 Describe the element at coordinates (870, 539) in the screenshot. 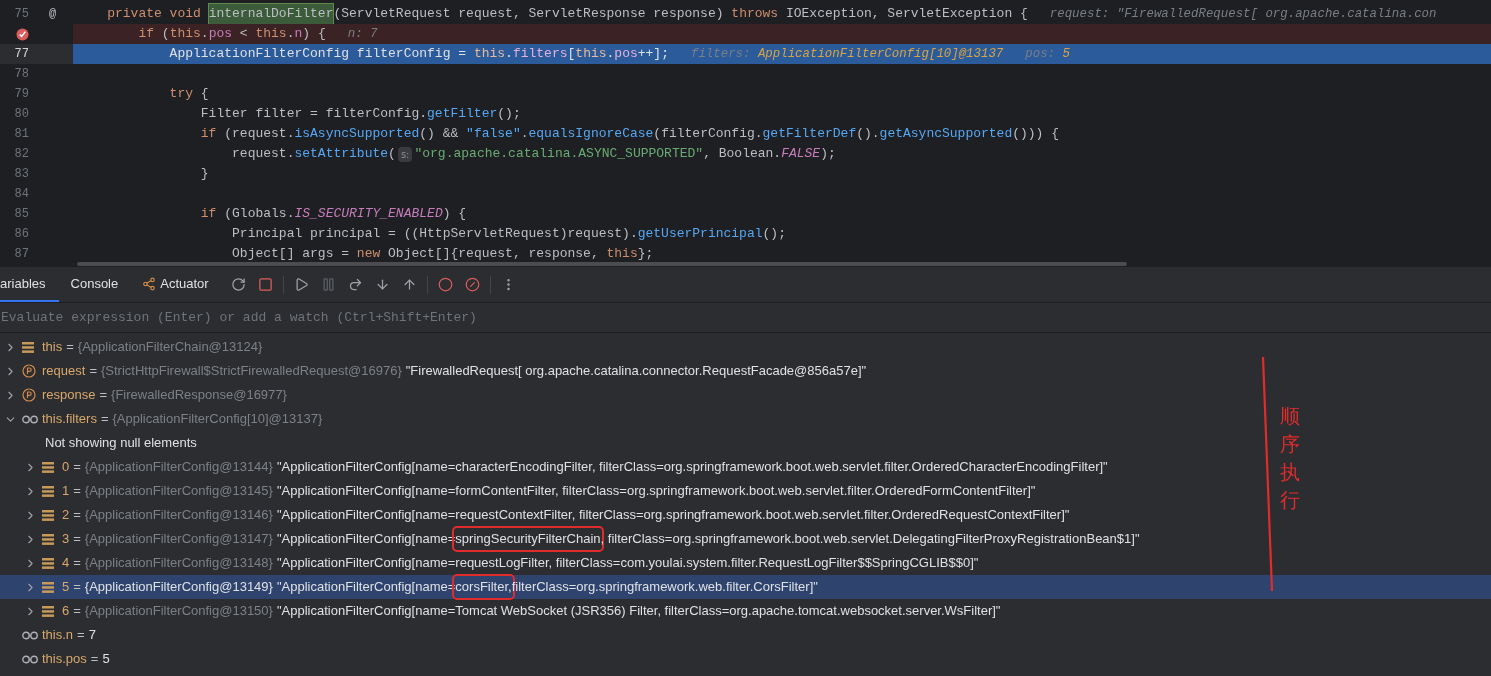

I see `string-value: , filterClass=org.springframework.boot.web.servlet.DelegatingFilterProxyRegistrationBean$1]"` at that location.